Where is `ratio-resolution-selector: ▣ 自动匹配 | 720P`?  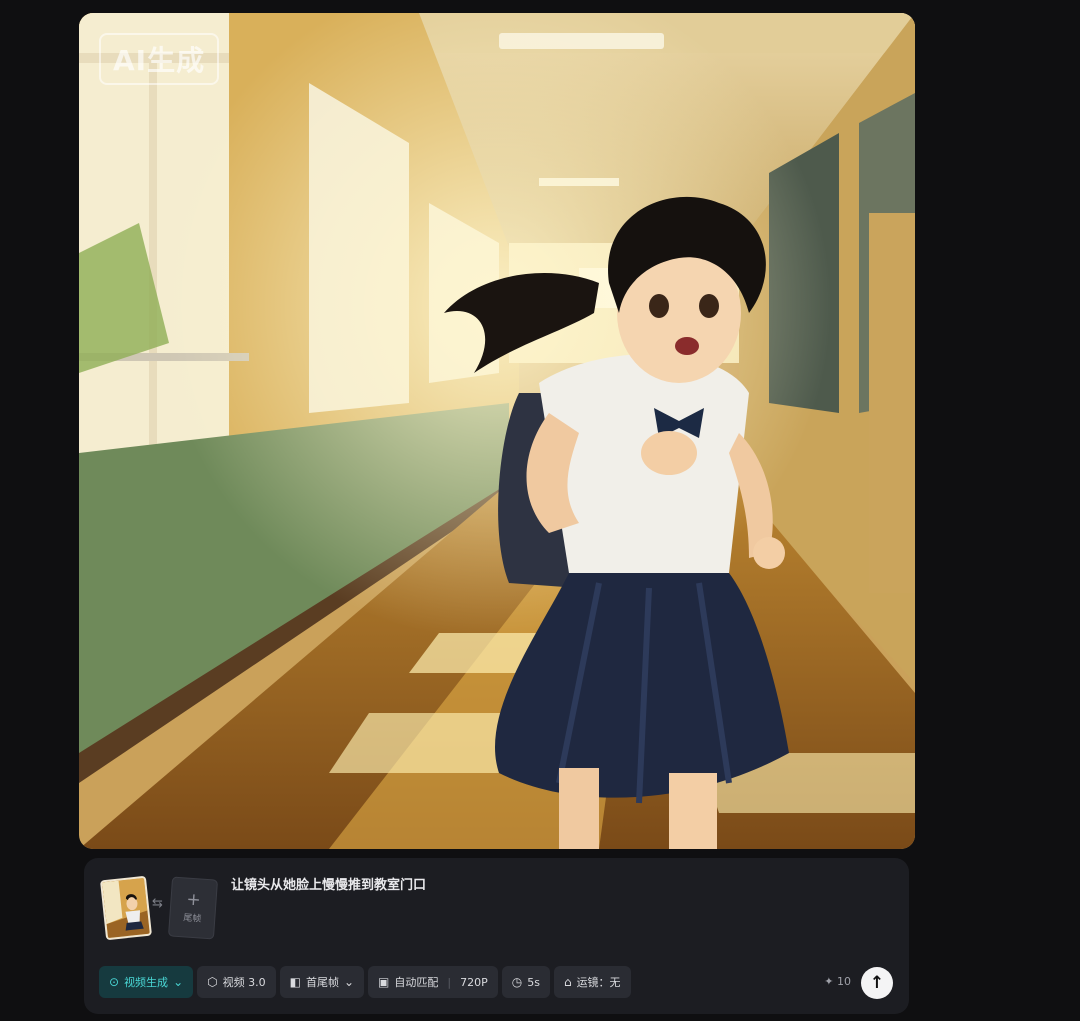
ratio-resolution-selector: ▣ 自动匹配 | 720P is located at coordinates (433, 982).